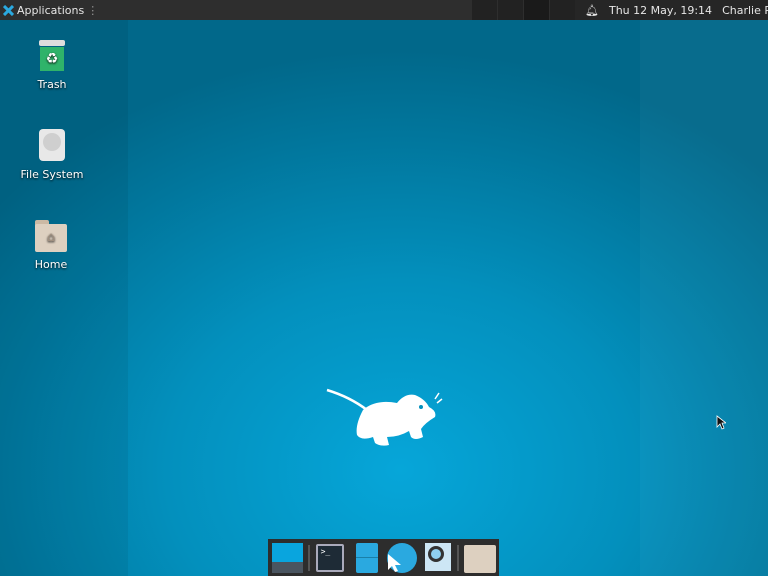 This screenshot has width=768, height=576. I want to click on terminal-icon: >_, so click(330, 557).